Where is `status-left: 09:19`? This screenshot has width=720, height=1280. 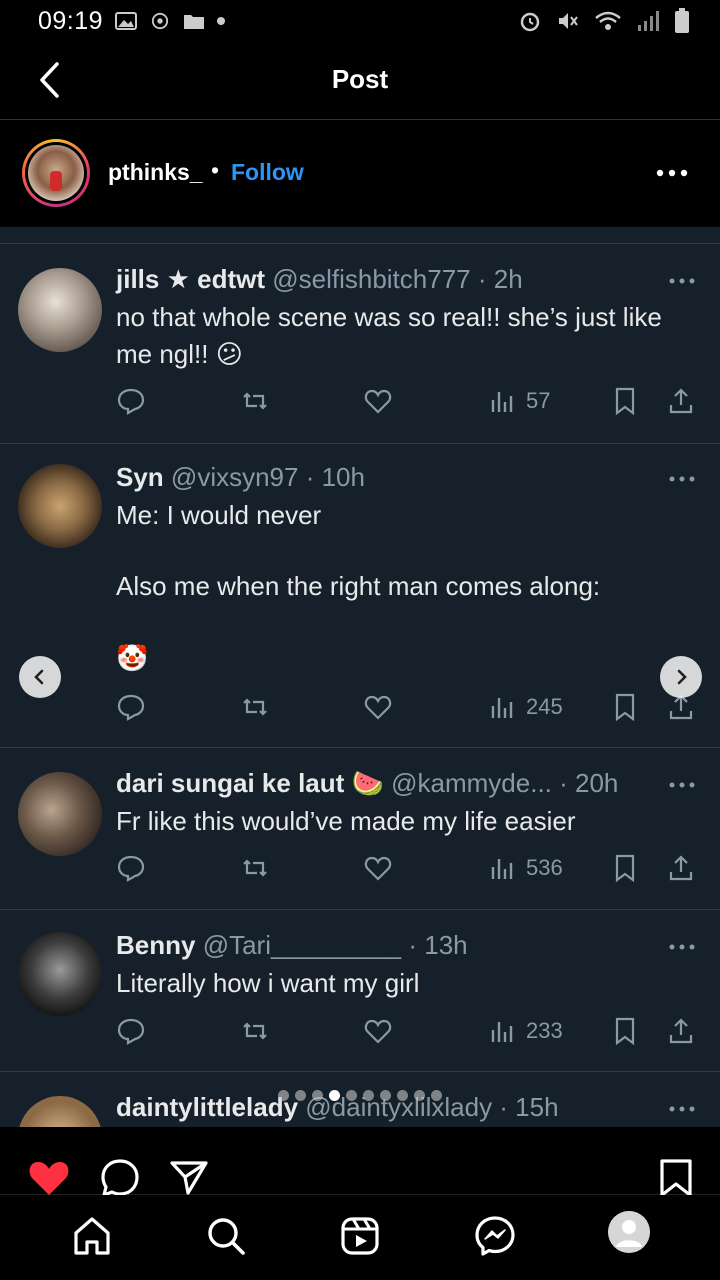 status-left: 09:19 is located at coordinates (132, 21).